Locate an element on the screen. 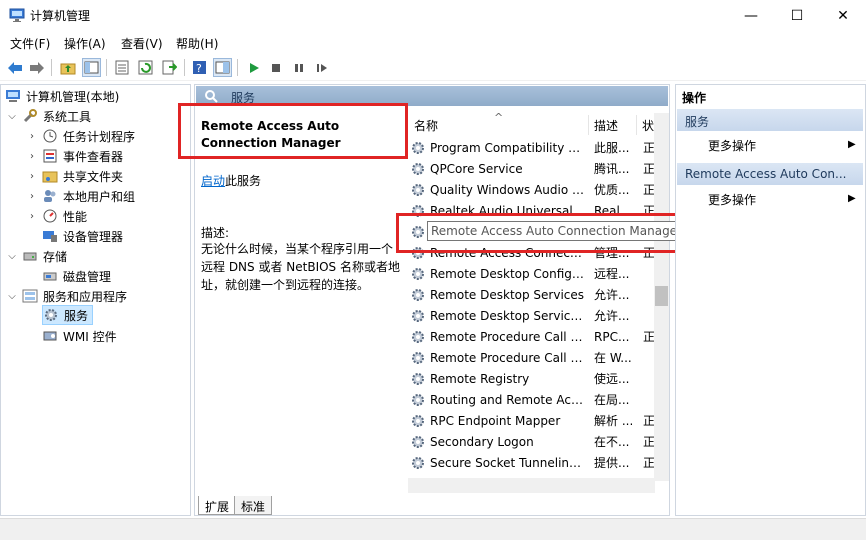 The image size is (866, 540). tree-item-wmi: WMI 控件 is located at coordinates (79, 336).